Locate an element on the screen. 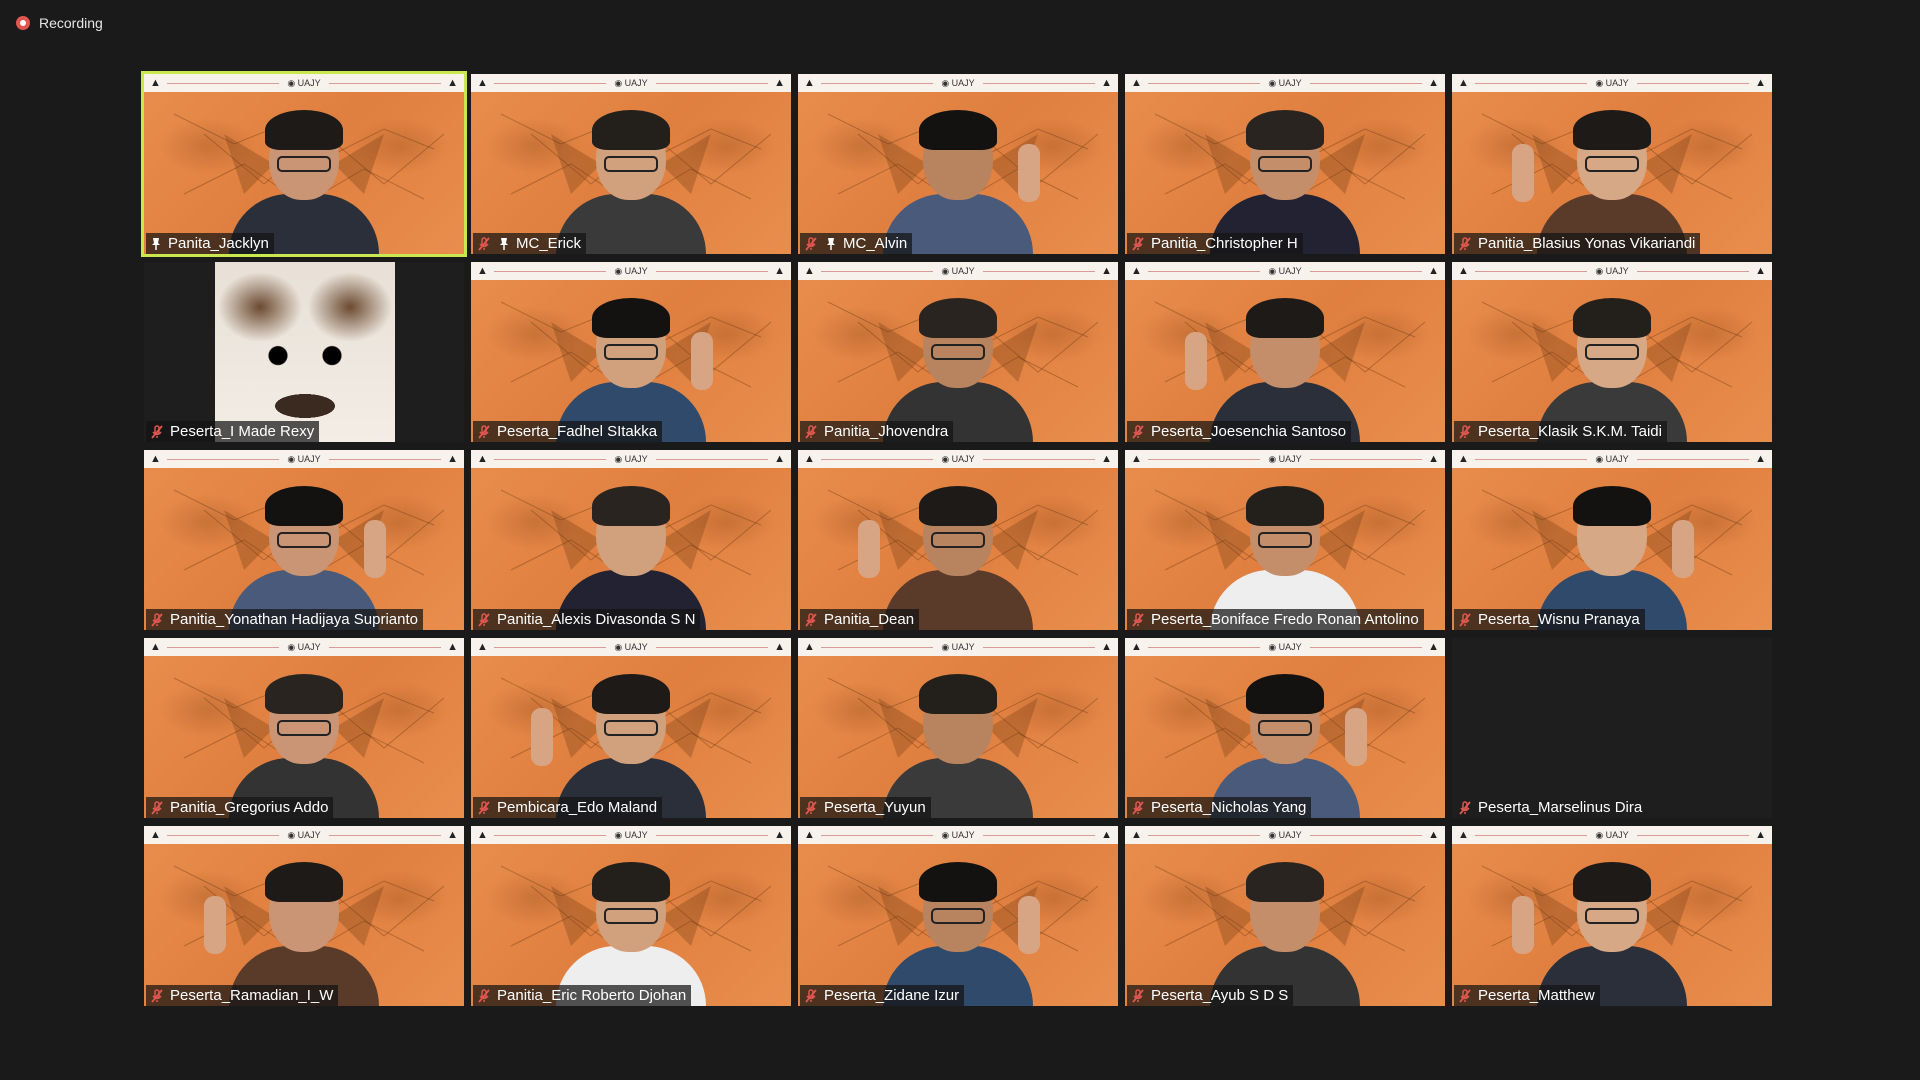 This screenshot has height=1080, width=1920. participant-tile: ▲ ◉ UAJY ▲ Panitia_Dean is located at coordinates (958, 540).